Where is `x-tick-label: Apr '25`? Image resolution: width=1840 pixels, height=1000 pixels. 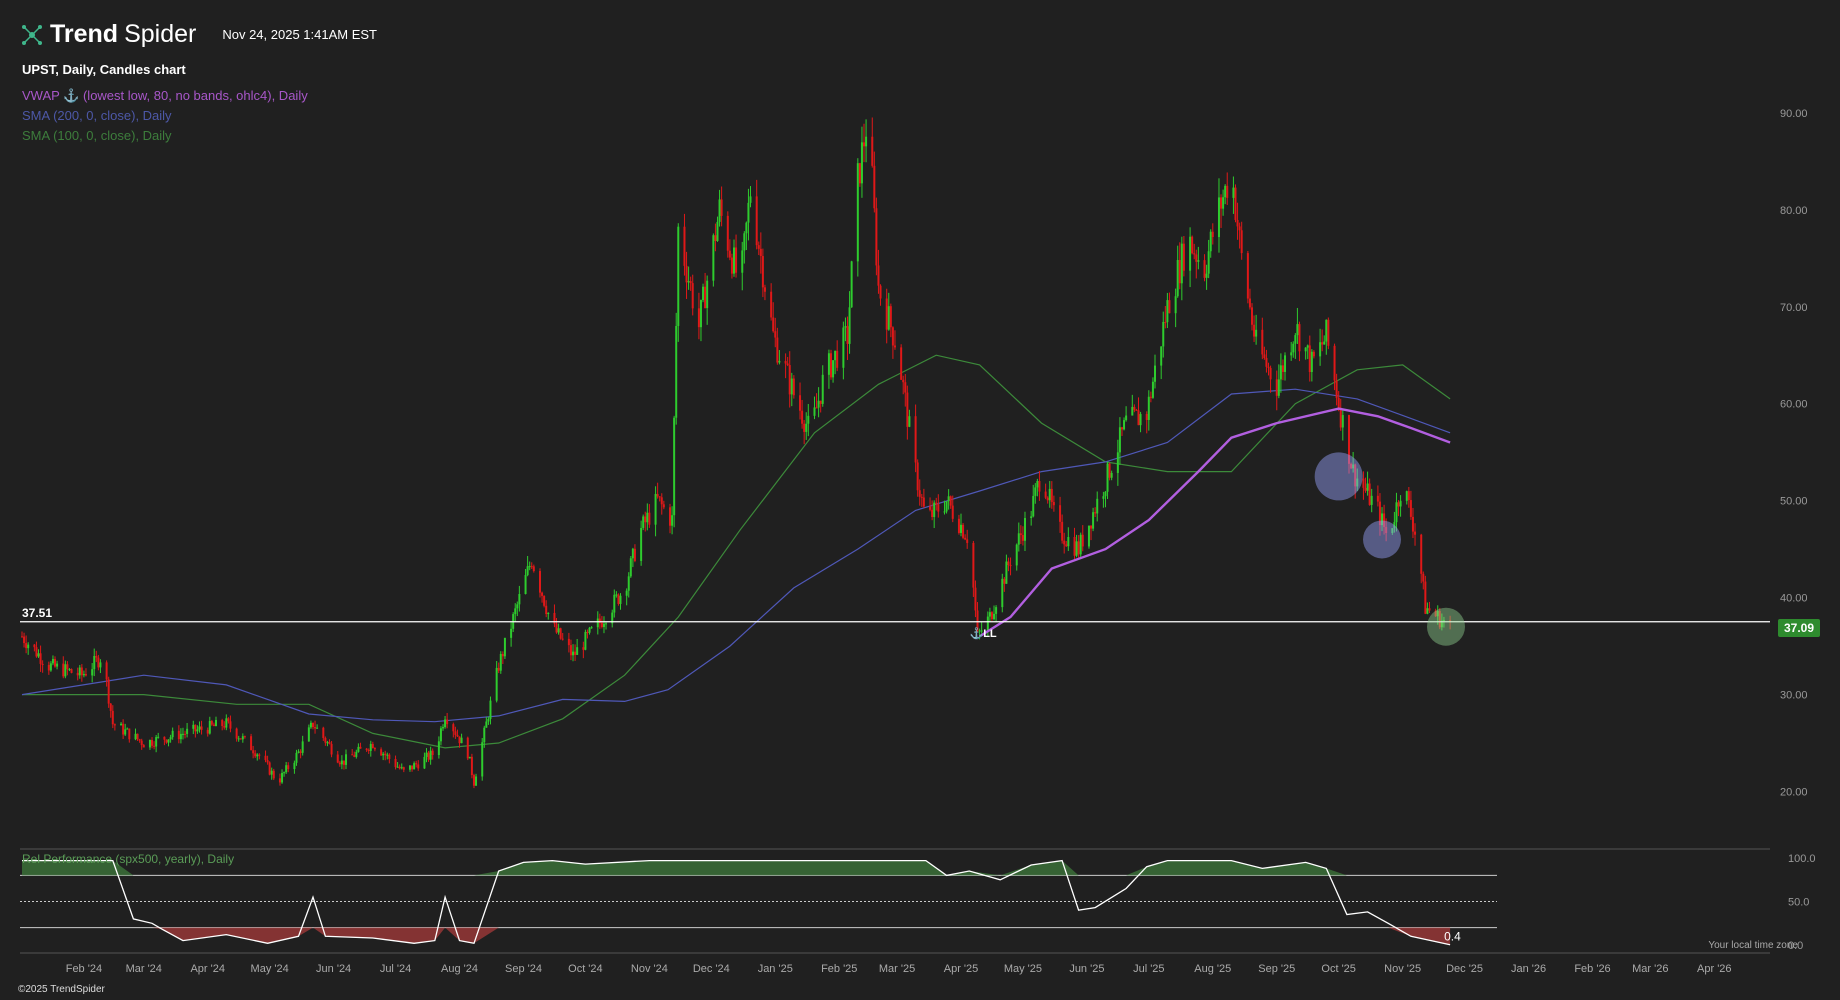 x-tick-label: Apr '25 is located at coordinates (961, 969).